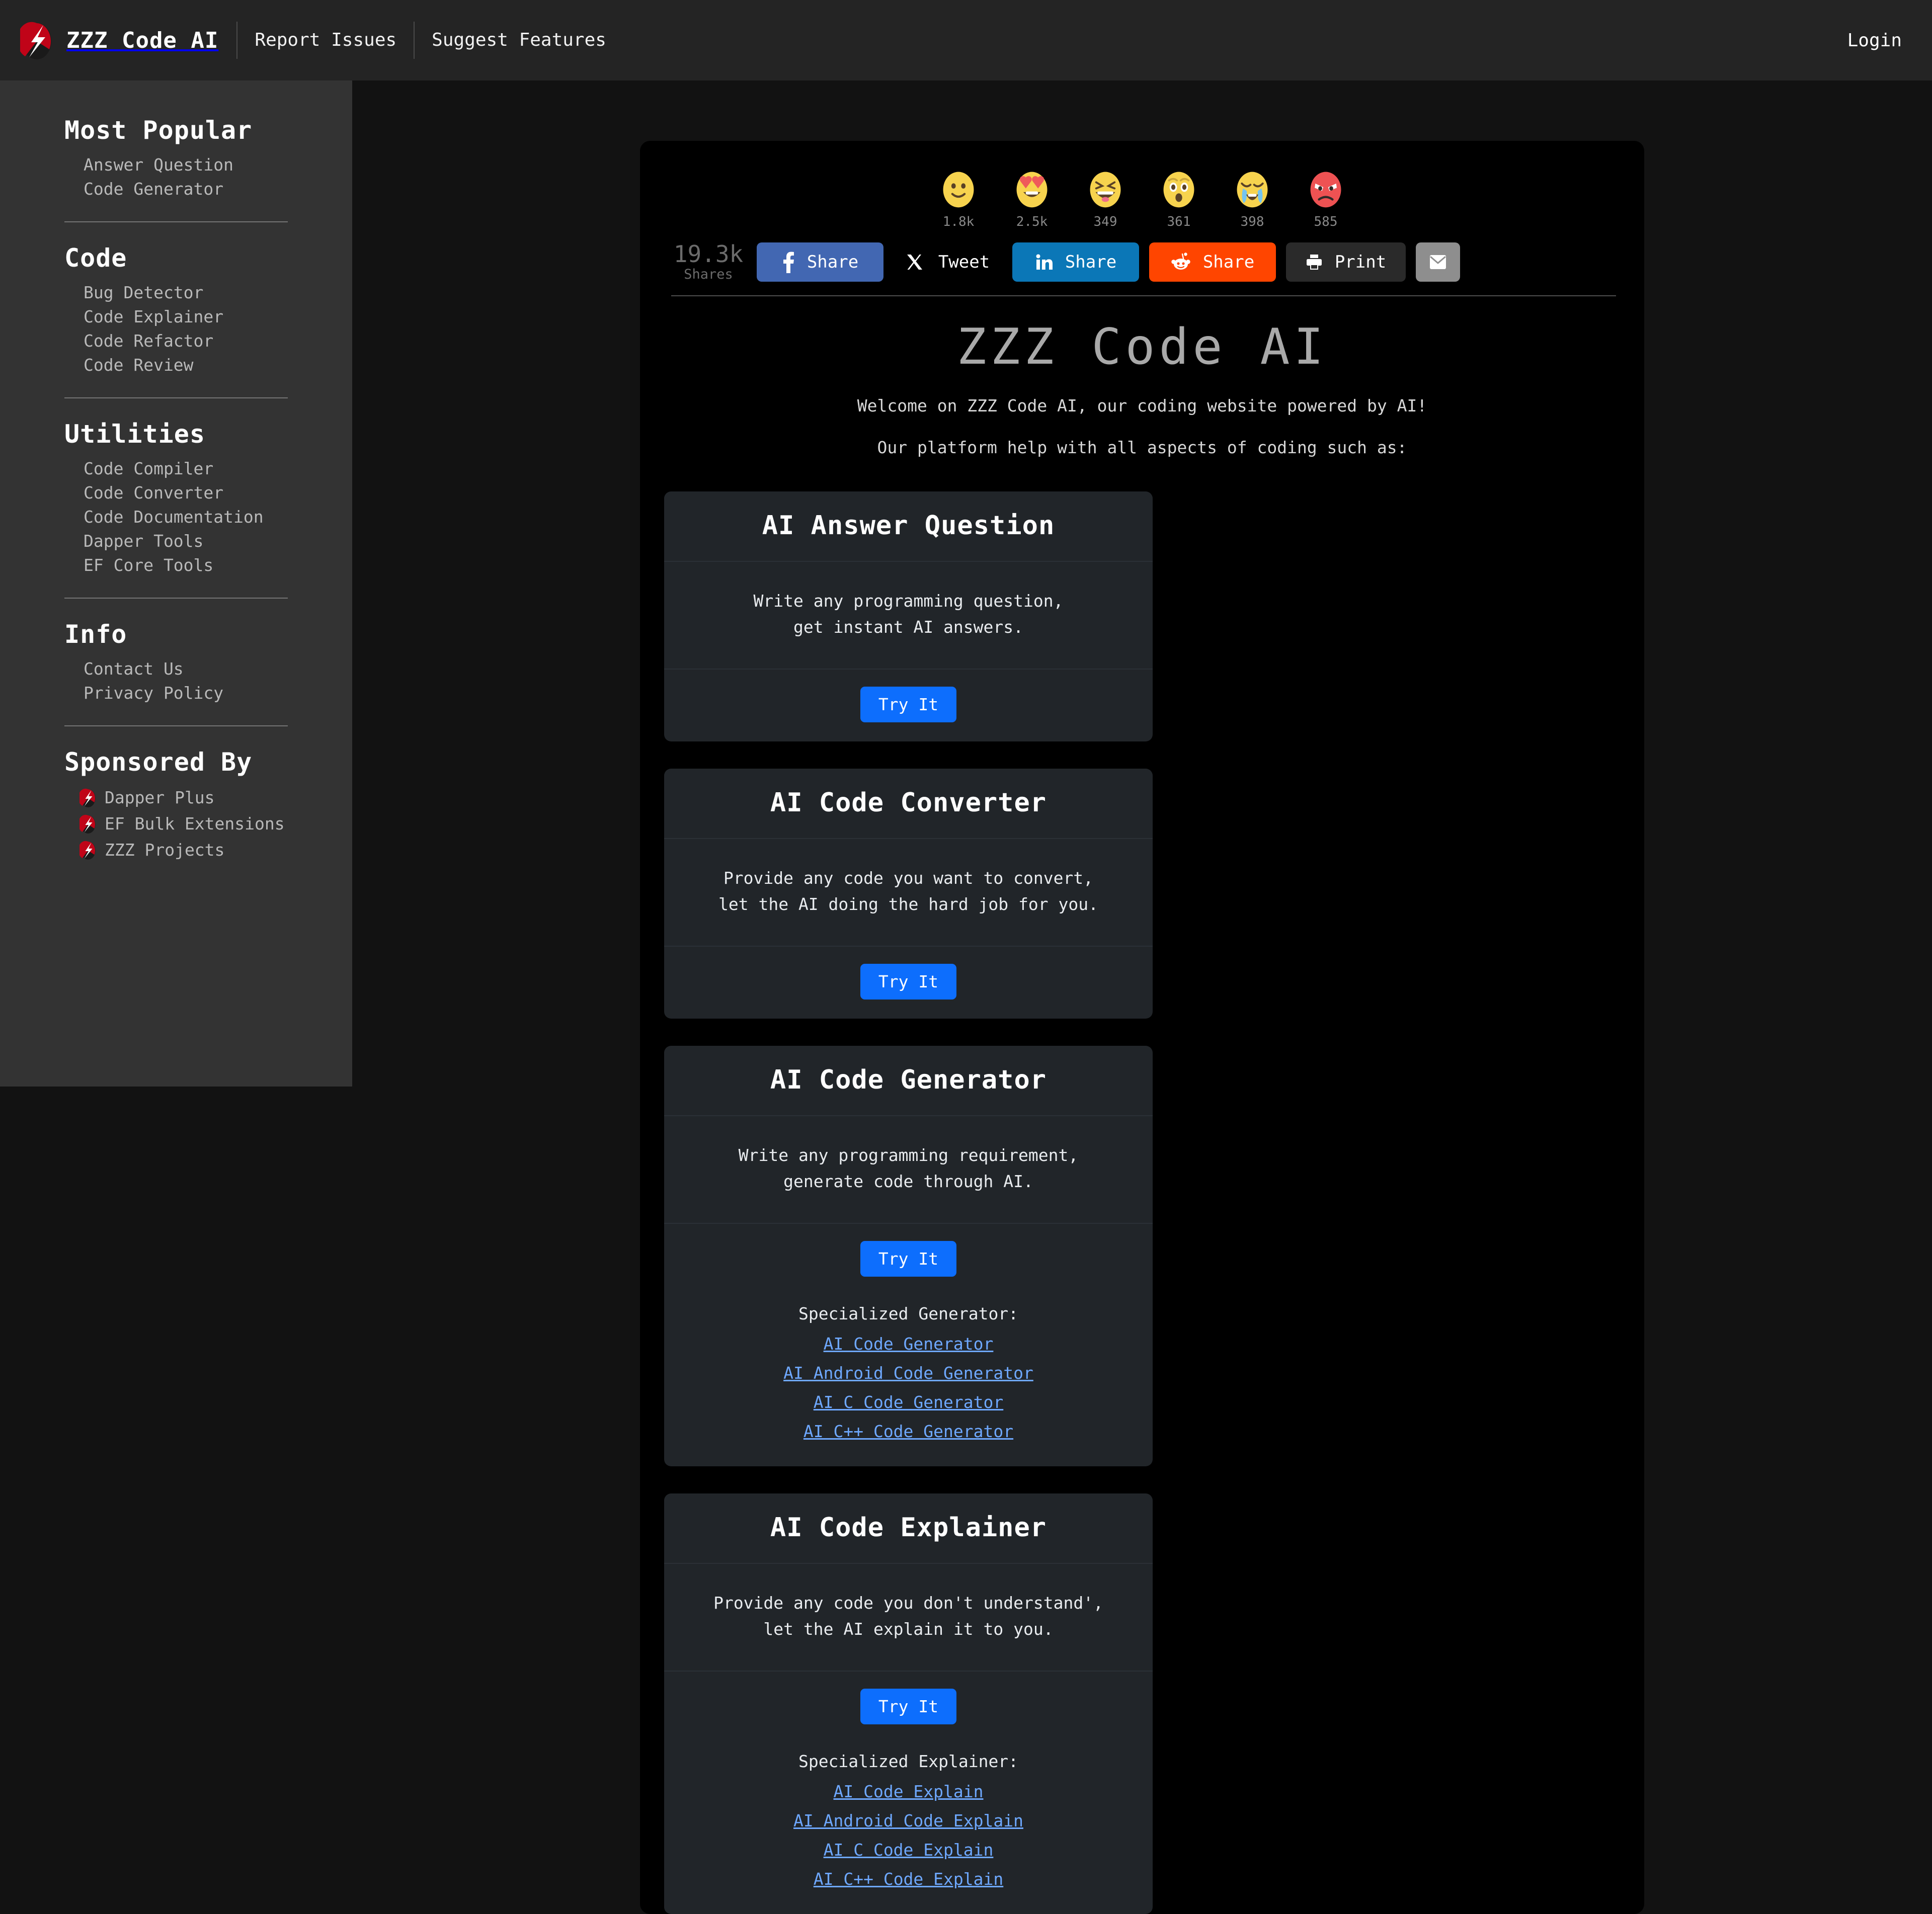 The height and width of the screenshot is (1914, 1932). I want to click on print-button: Print, so click(1346, 262).